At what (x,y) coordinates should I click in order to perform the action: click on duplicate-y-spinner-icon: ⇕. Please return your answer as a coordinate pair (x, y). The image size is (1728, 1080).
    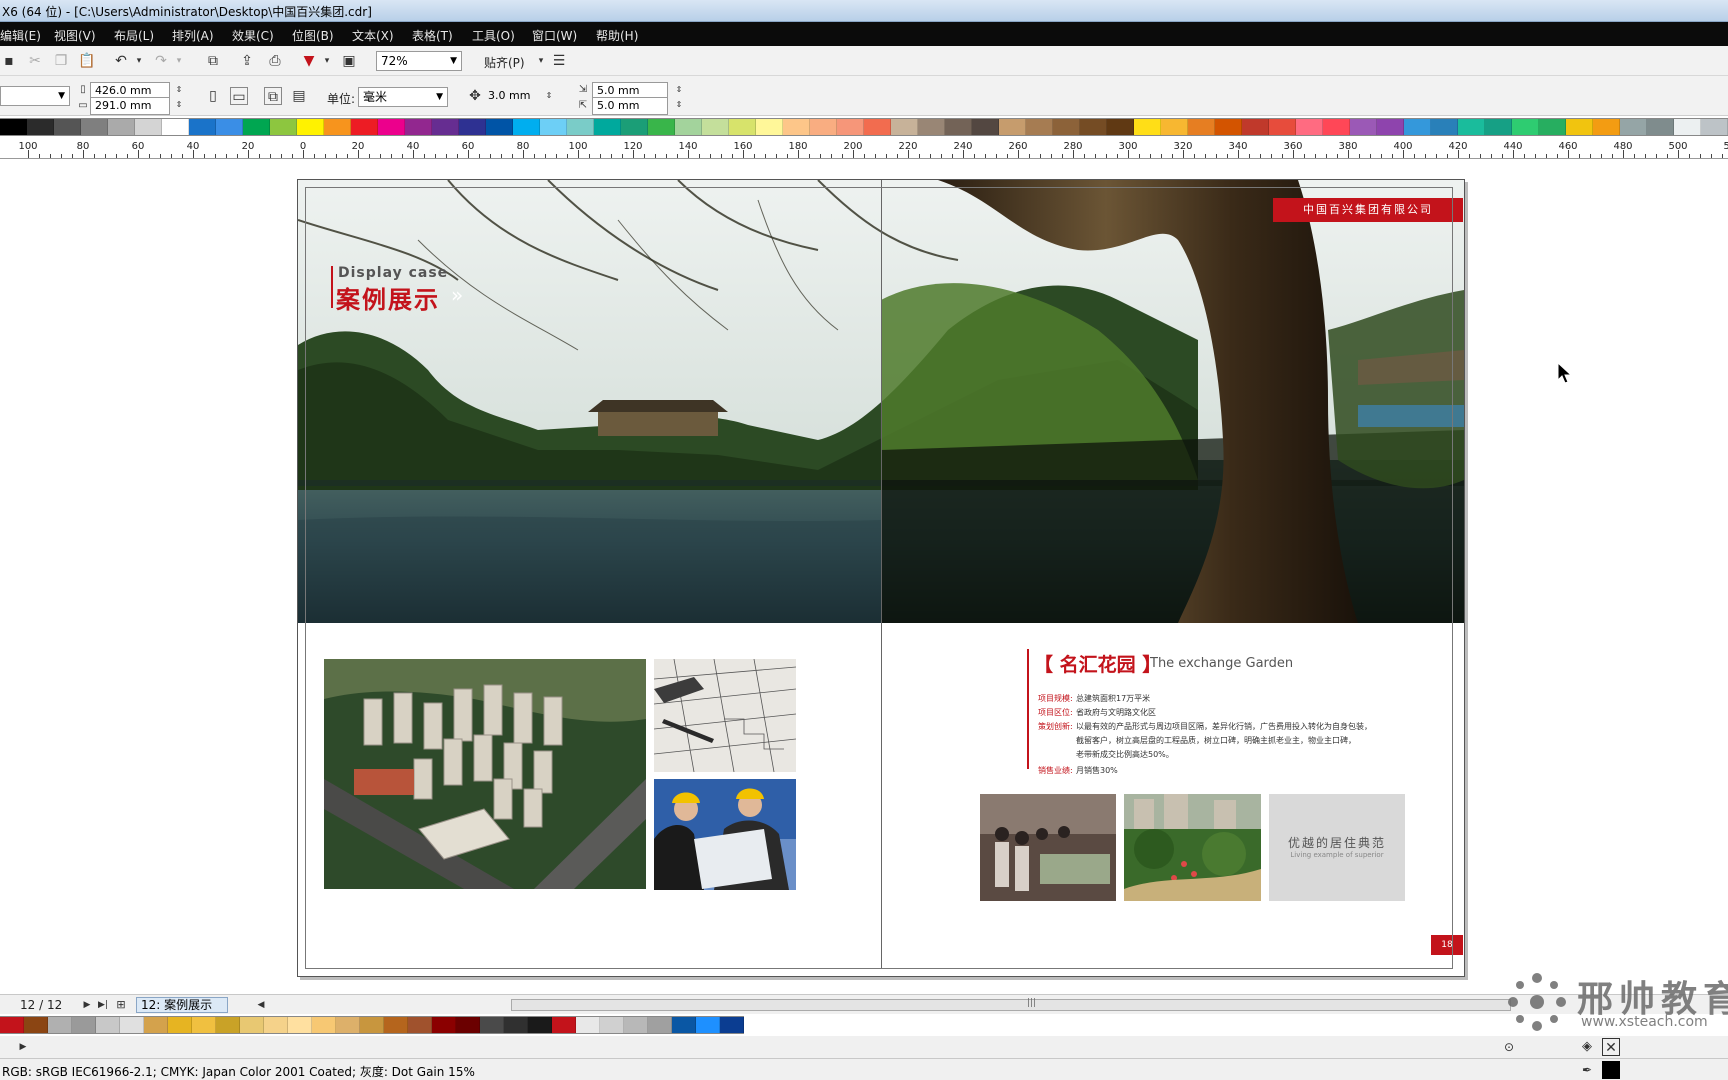
    Looking at the image, I should click on (679, 105).